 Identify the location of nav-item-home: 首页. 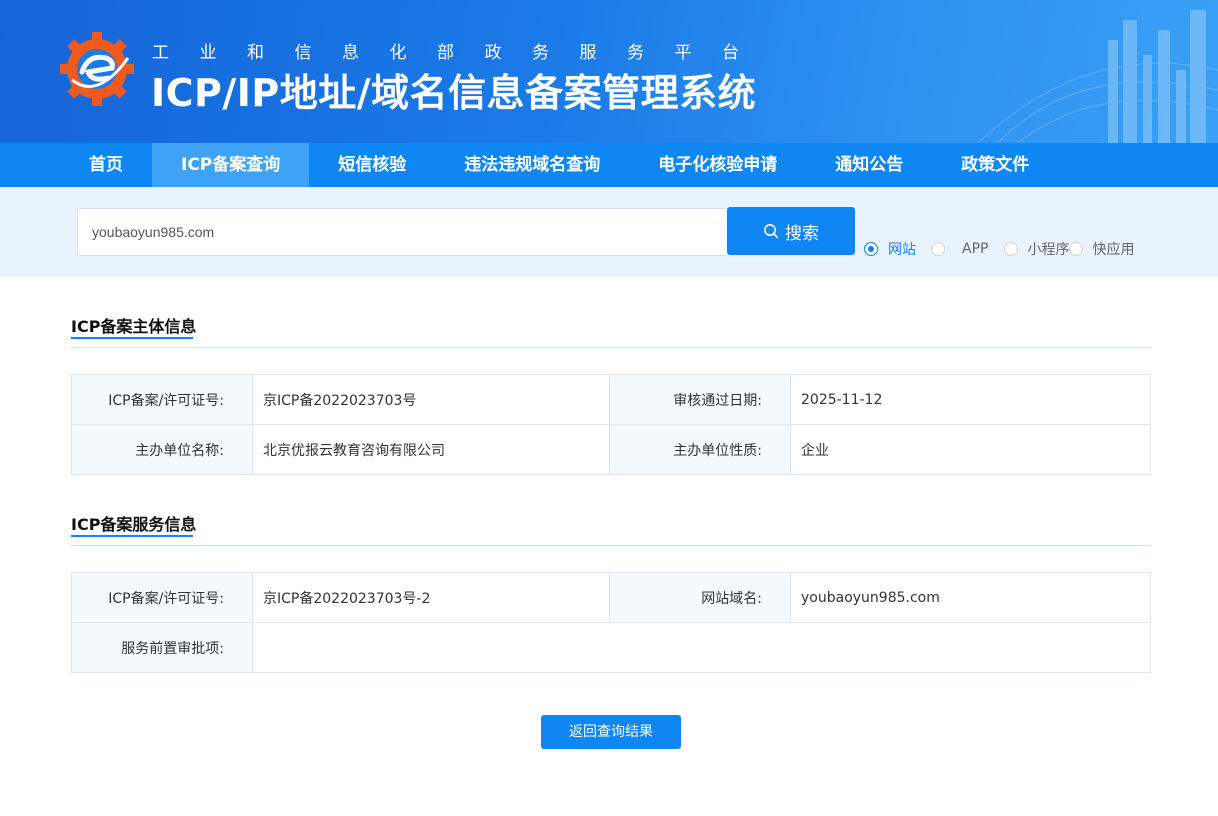
(106, 165).